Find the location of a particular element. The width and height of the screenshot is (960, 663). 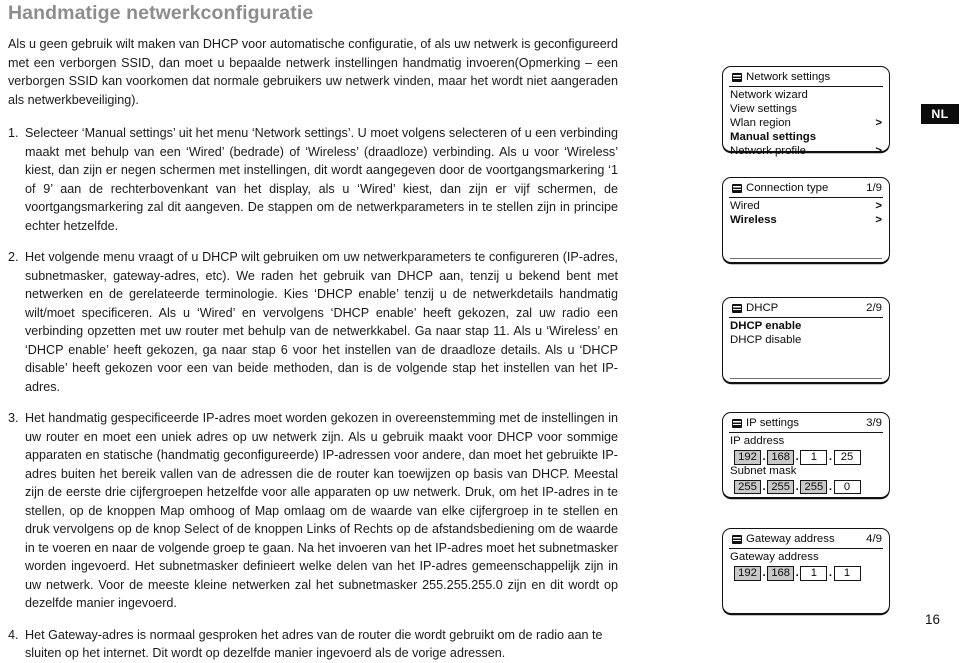

lcd-menu-item: Network profile > is located at coordinates (806, 152).